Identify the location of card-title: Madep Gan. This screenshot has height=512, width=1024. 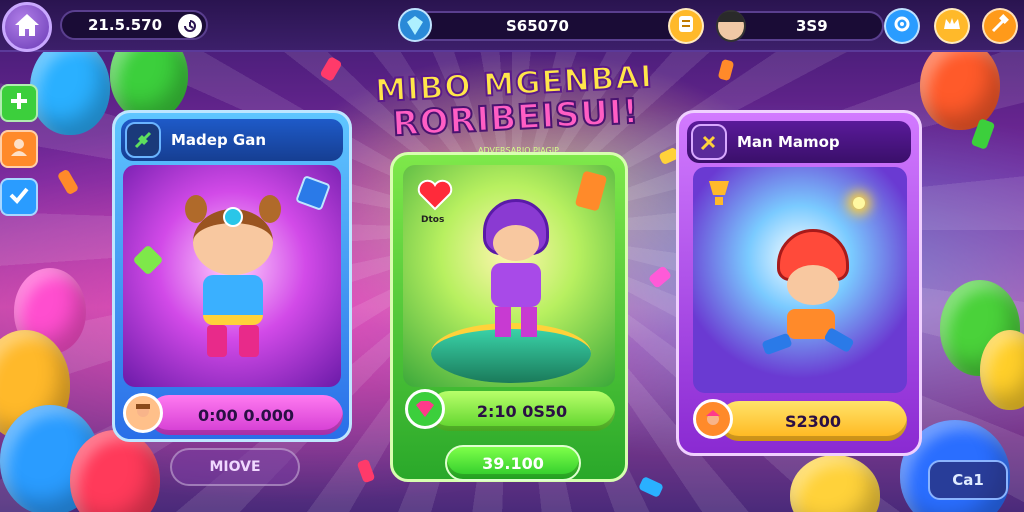
(219, 140).